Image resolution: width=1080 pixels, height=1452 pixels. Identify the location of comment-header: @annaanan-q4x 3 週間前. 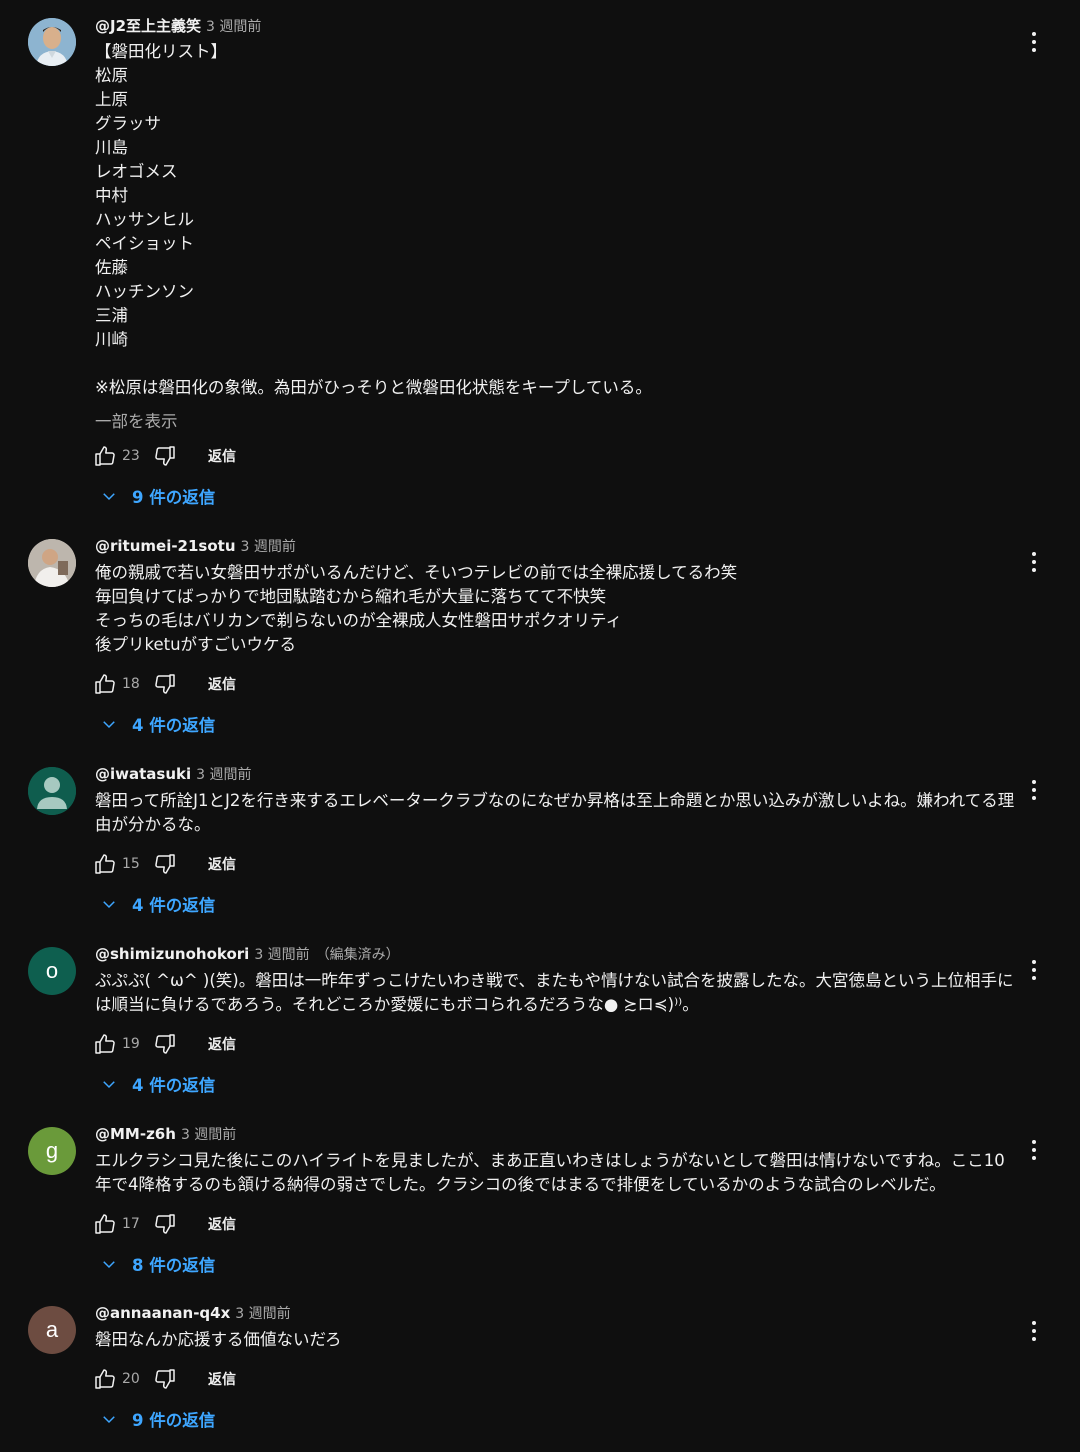
(193, 1313).